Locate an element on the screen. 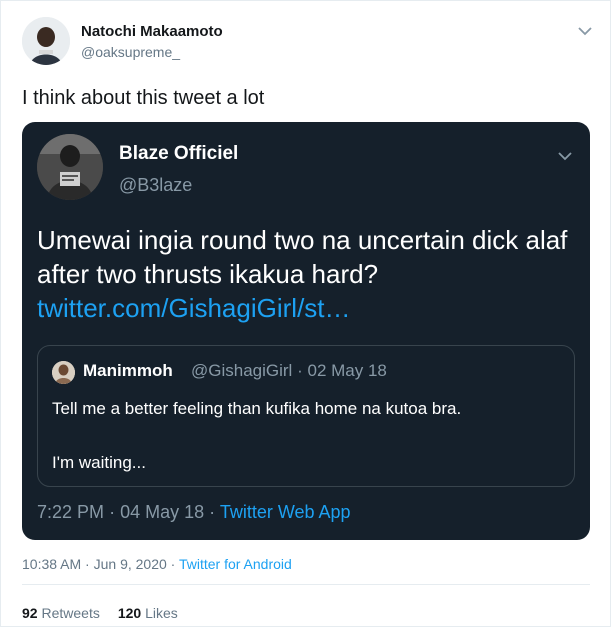 This screenshot has height=627, width=611. author-avatar is located at coordinates (46, 41).